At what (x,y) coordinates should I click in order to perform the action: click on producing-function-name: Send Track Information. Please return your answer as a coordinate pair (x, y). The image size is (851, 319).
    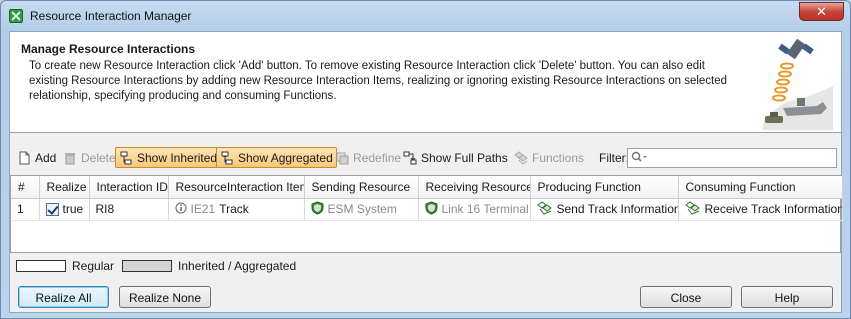
    Looking at the image, I should click on (617, 209).